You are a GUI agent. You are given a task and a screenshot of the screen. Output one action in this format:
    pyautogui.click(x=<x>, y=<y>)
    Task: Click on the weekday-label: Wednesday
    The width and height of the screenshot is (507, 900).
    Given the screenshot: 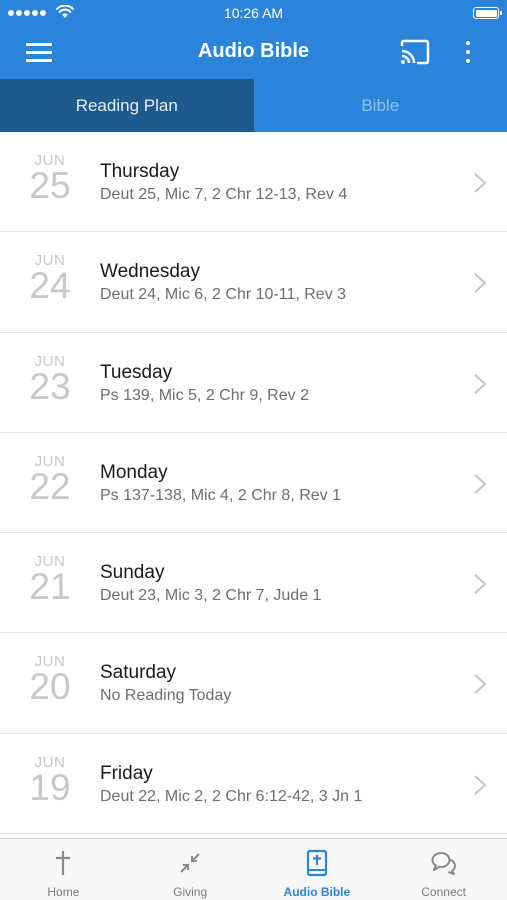 What is the action you would take?
    pyautogui.click(x=150, y=272)
    